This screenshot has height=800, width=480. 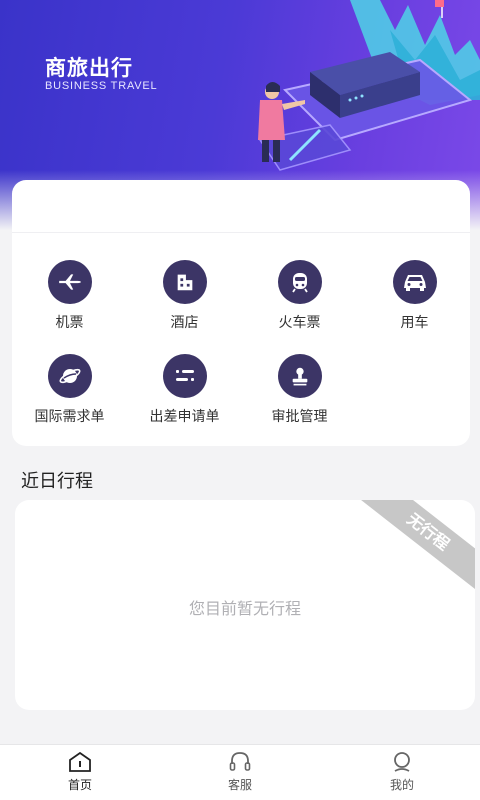 What do you see at coordinates (299, 323) in the screenshot?
I see `service-label: 火车票` at bounding box center [299, 323].